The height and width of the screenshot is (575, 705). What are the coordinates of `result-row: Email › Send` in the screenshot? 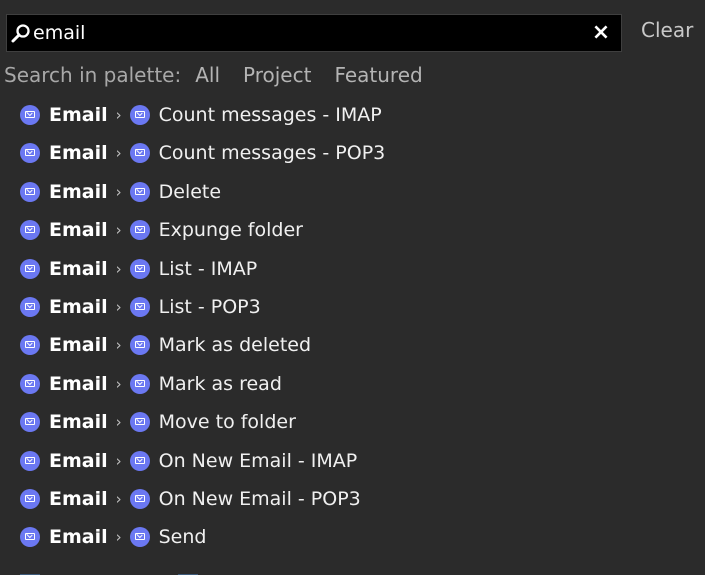 It's located at (352, 537).